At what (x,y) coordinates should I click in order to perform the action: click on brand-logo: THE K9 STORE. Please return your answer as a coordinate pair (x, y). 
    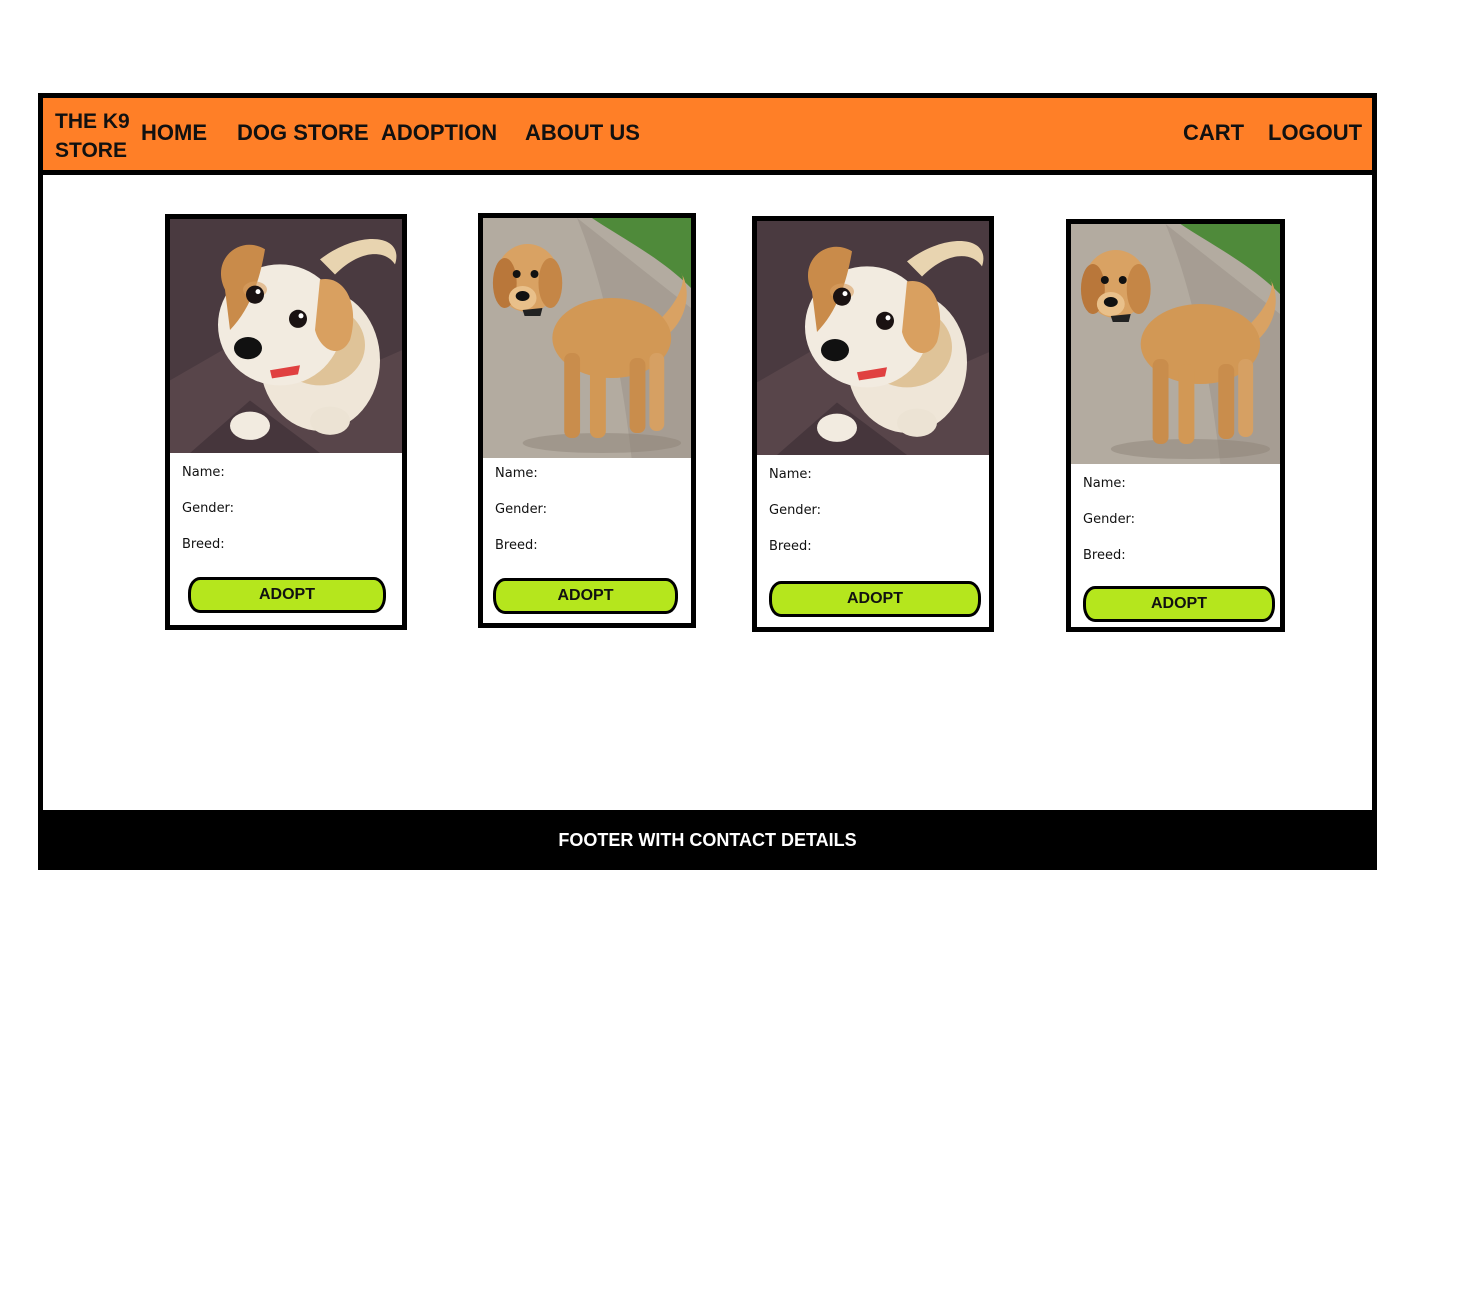
    Looking at the image, I should click on (100, 136).